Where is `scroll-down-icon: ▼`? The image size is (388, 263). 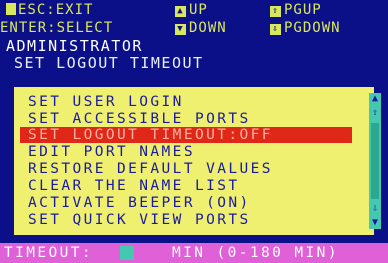
scroll-down-icon: ▼ is located at coordinates (375, 223).